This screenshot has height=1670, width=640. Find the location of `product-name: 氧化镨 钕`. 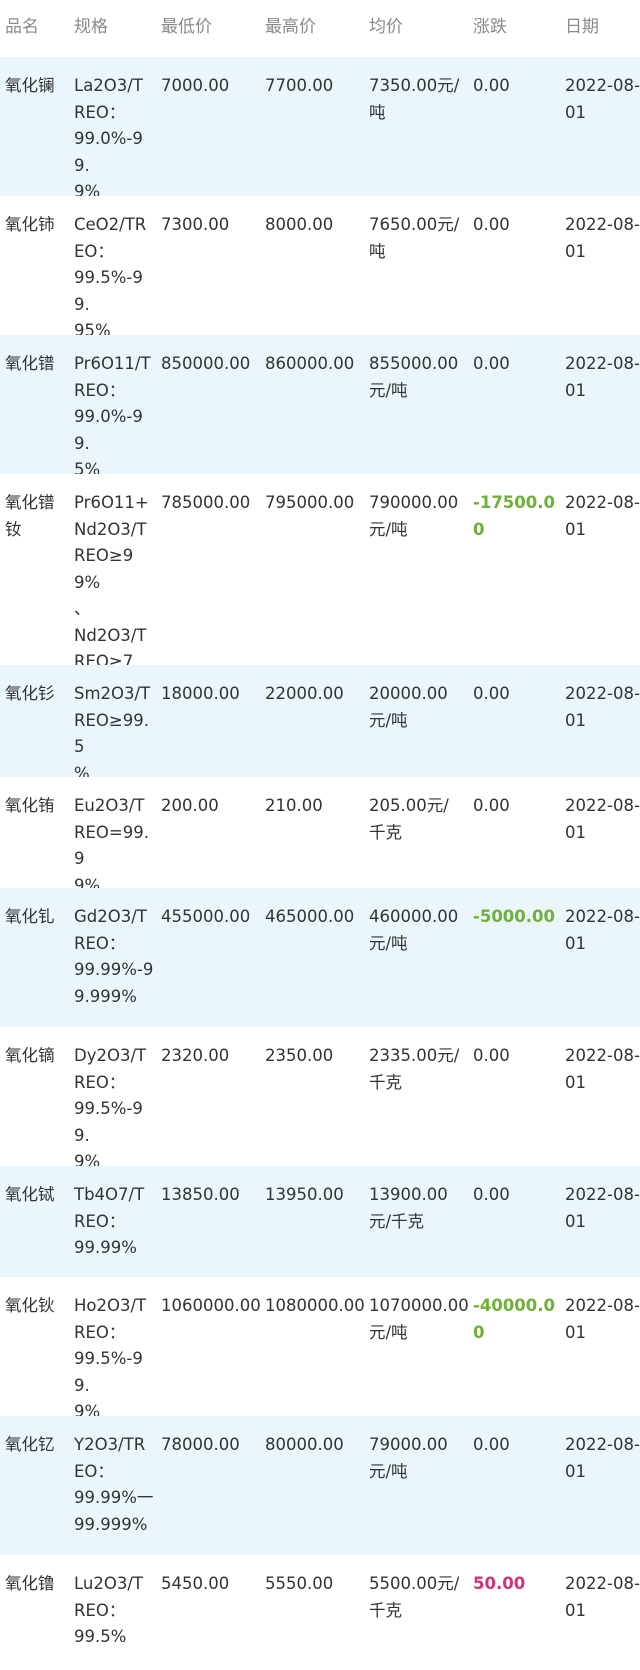

product-name: 氧化镨 钕 is located at coordinates (30, 516).